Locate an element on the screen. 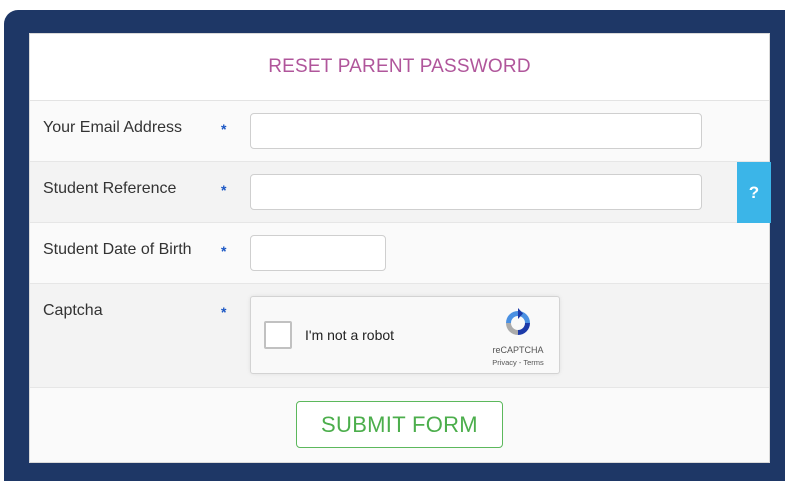  student-reference-input is located at coordinates (476, 192).